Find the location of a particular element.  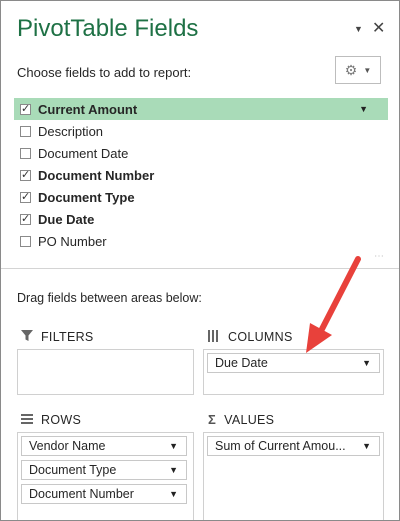

gear-icon: ⚙ is located at coordinates (351, 69).